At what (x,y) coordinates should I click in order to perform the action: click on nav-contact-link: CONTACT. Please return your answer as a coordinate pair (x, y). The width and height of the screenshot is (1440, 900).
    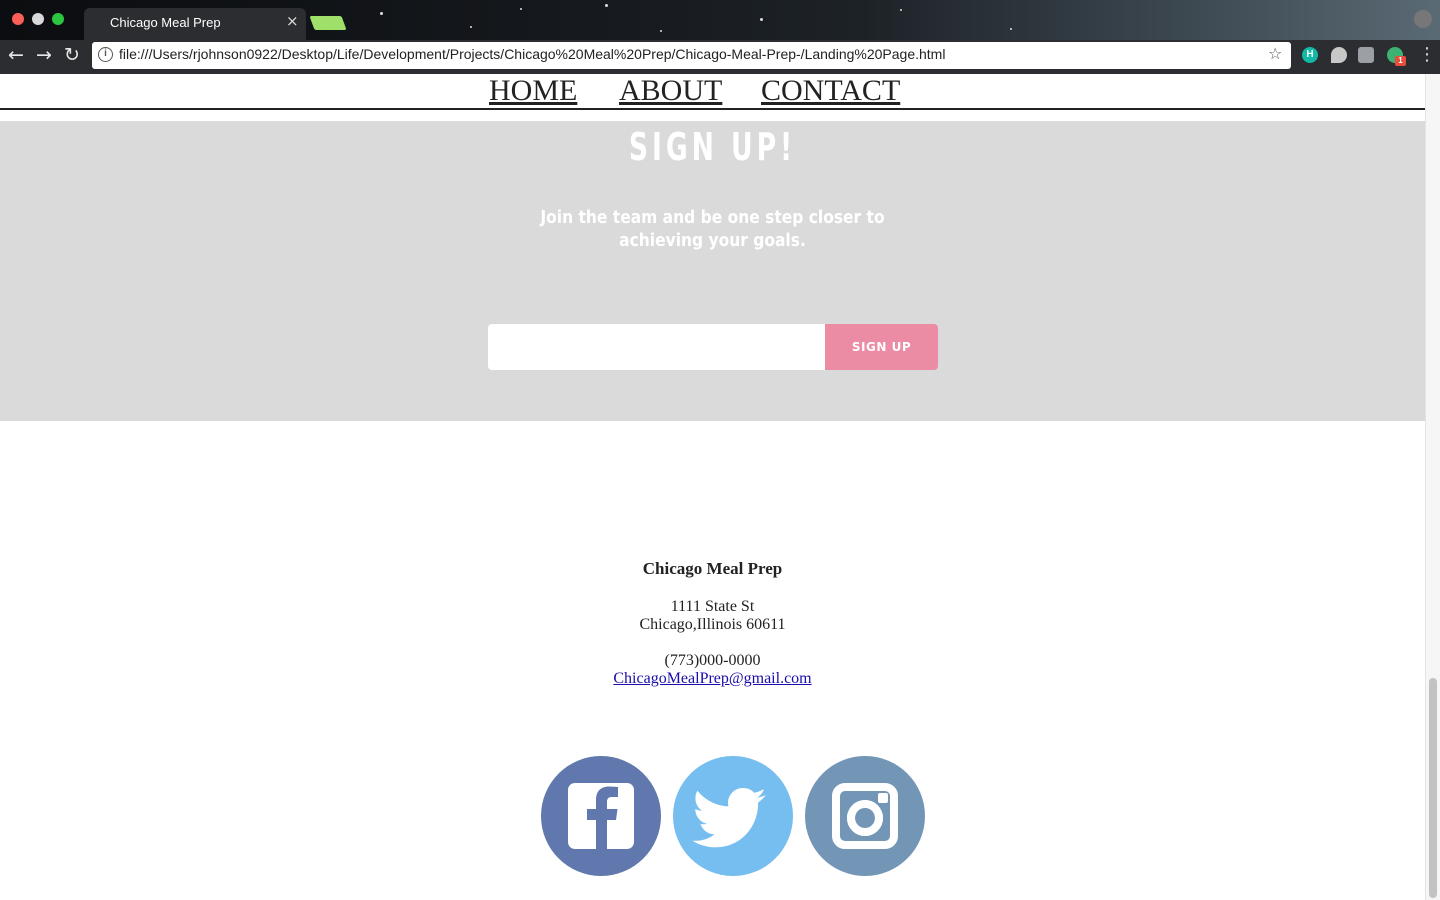
    Looking at the image, I should click on (830, 91).